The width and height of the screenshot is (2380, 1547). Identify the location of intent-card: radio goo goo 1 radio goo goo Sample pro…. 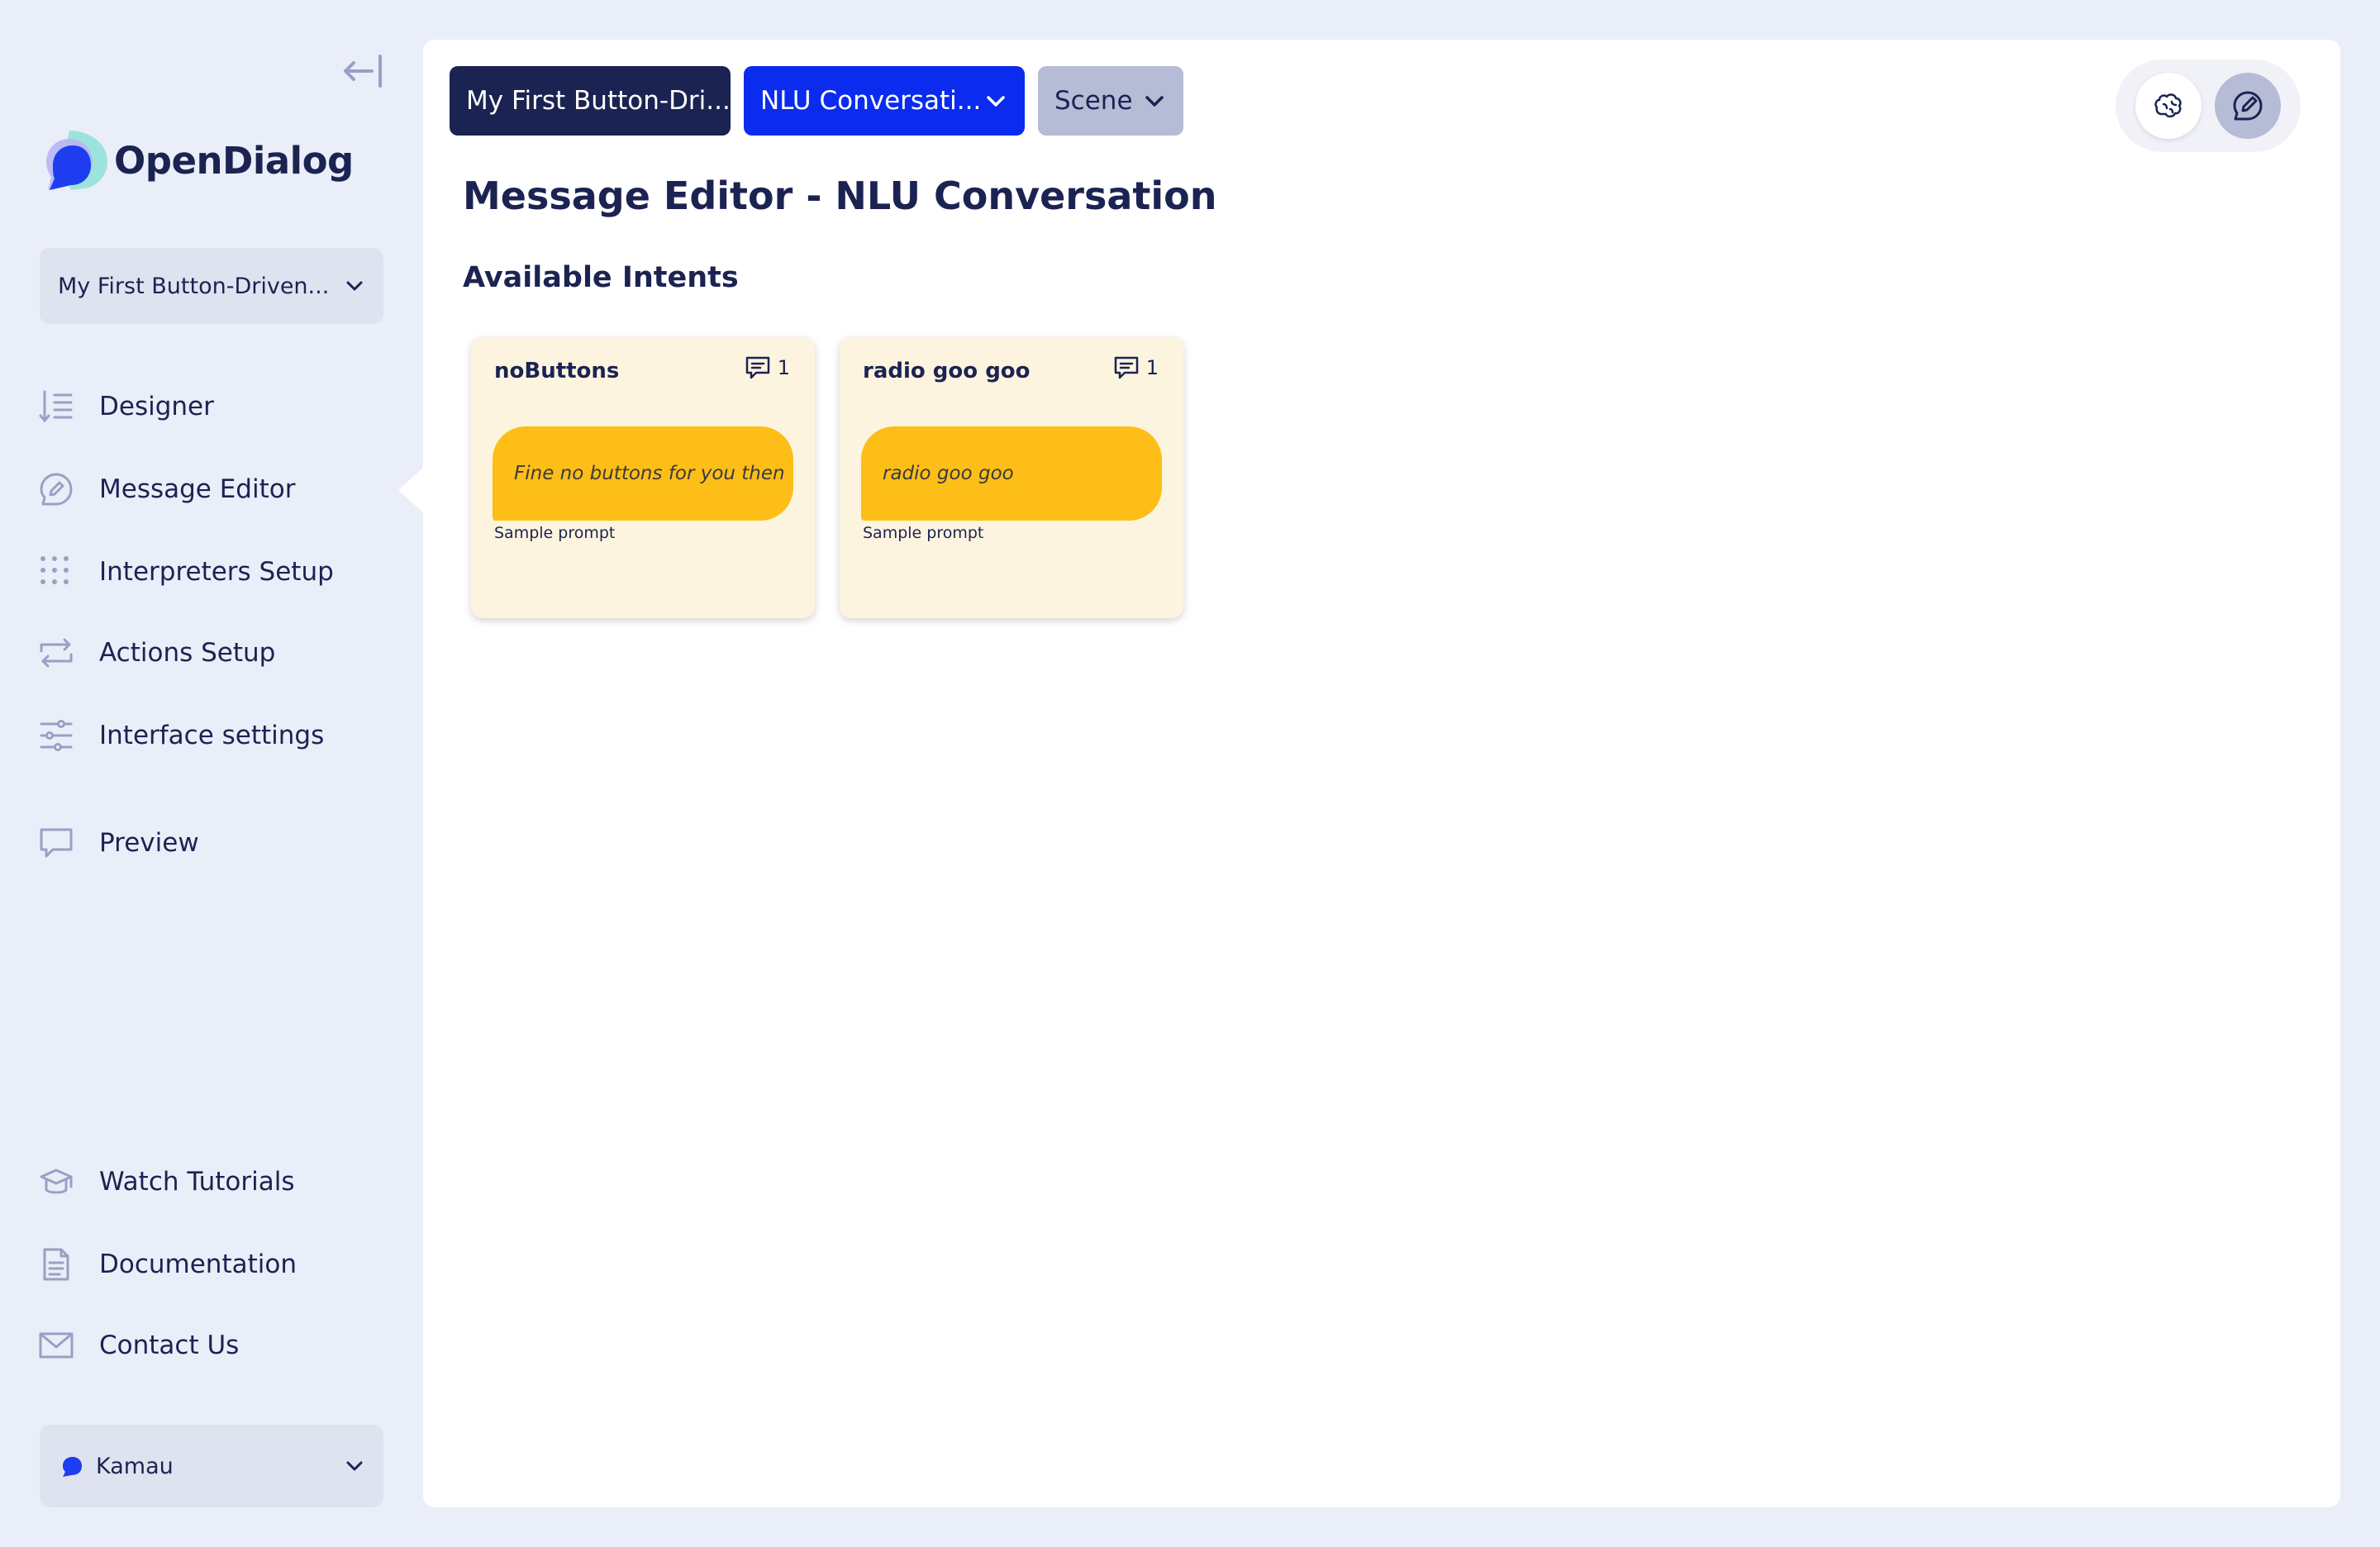
(1011, 477).